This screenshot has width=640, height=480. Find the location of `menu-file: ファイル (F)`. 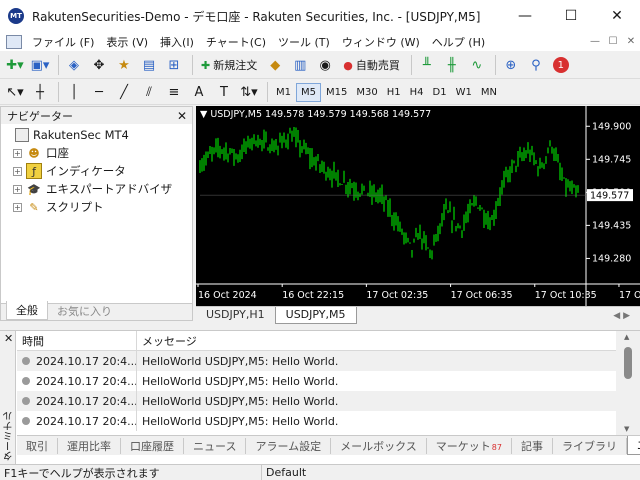

menu-file: ファイル (F) is located at coordinates (63, 42).